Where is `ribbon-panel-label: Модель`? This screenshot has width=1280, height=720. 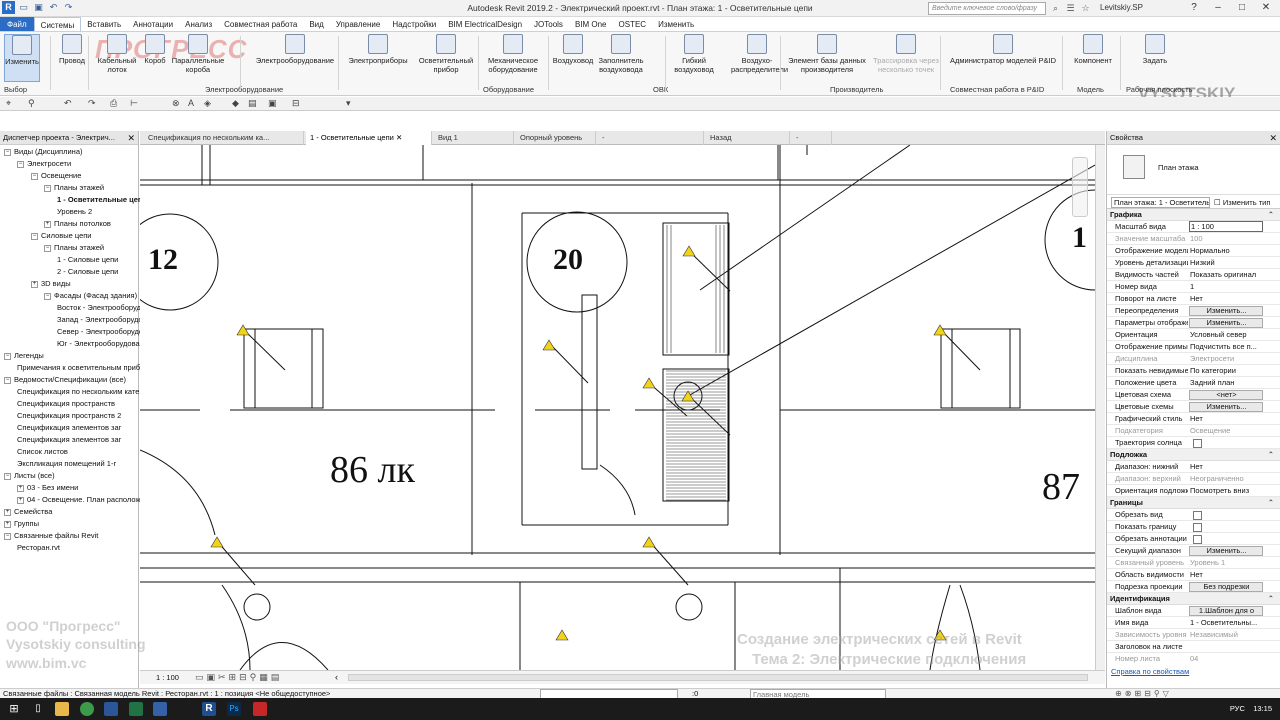 ribbon-panel-label: Модель is located at coordinates (1090, 89).